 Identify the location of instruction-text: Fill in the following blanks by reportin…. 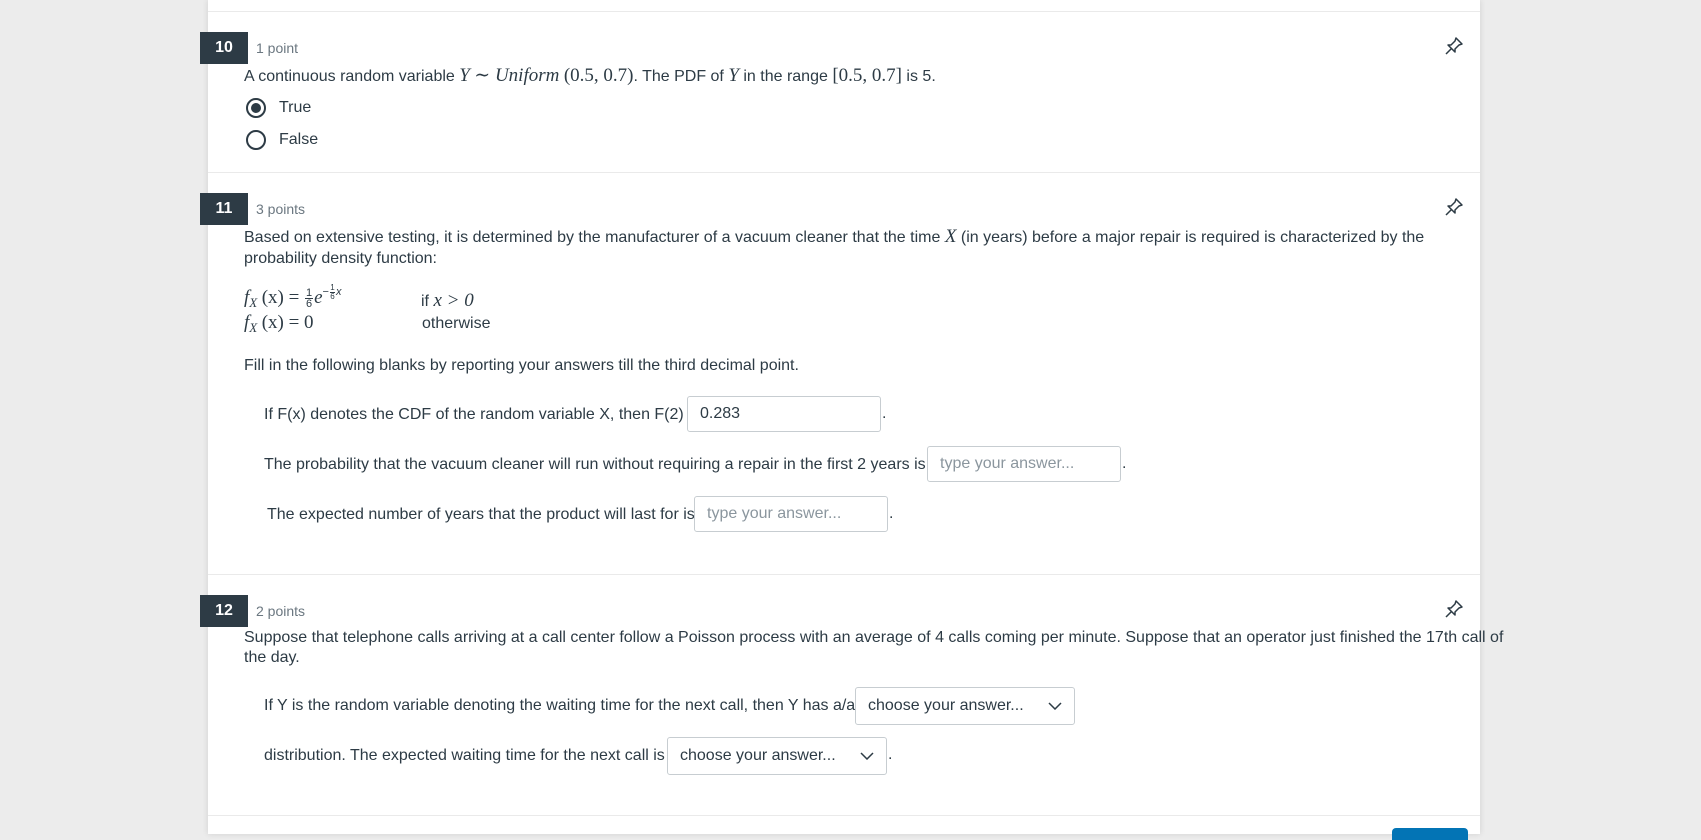
(521, 365).